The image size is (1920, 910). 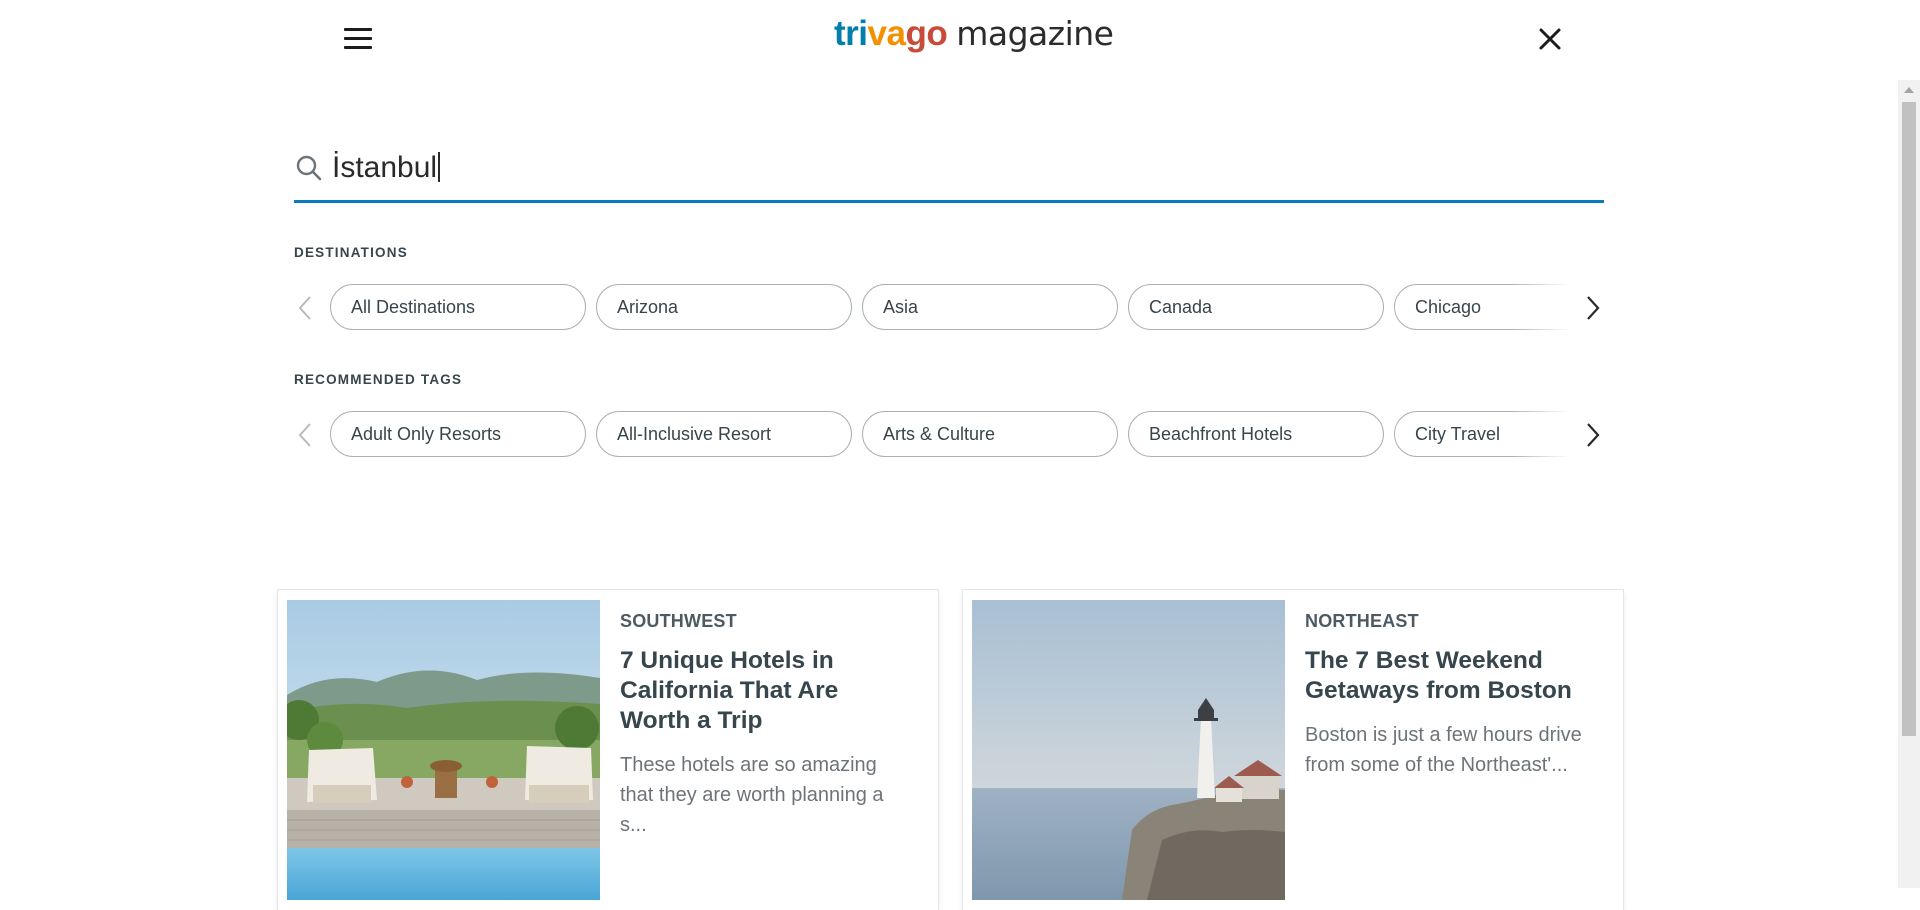 What do you see at coordinates (1256, 307) in the screenshot?
I see `destination-chip: Canada` at bounding box center [1256, 307].